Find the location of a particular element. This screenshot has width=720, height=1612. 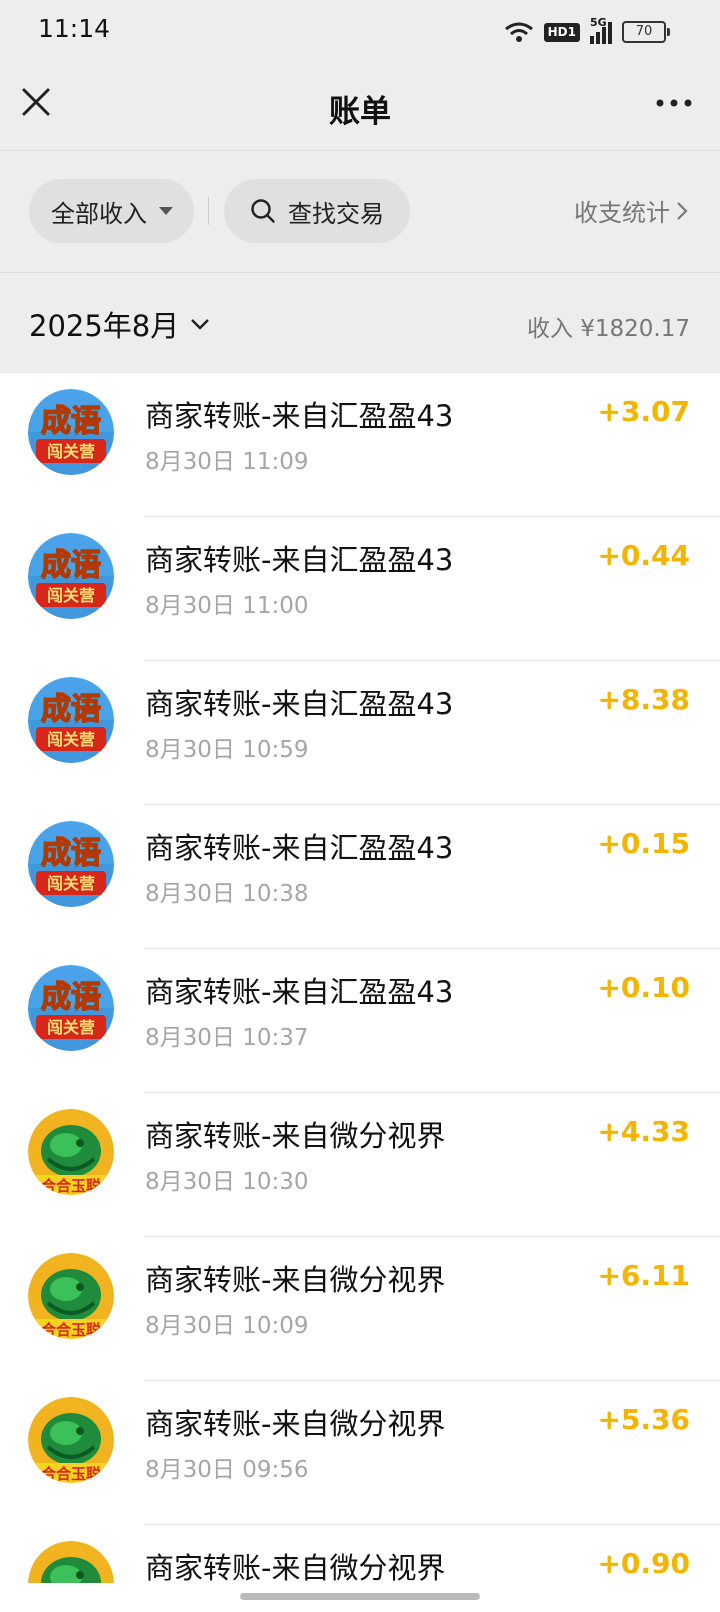

statistics-link: 收支统计 is located at coordinates (632, 210).